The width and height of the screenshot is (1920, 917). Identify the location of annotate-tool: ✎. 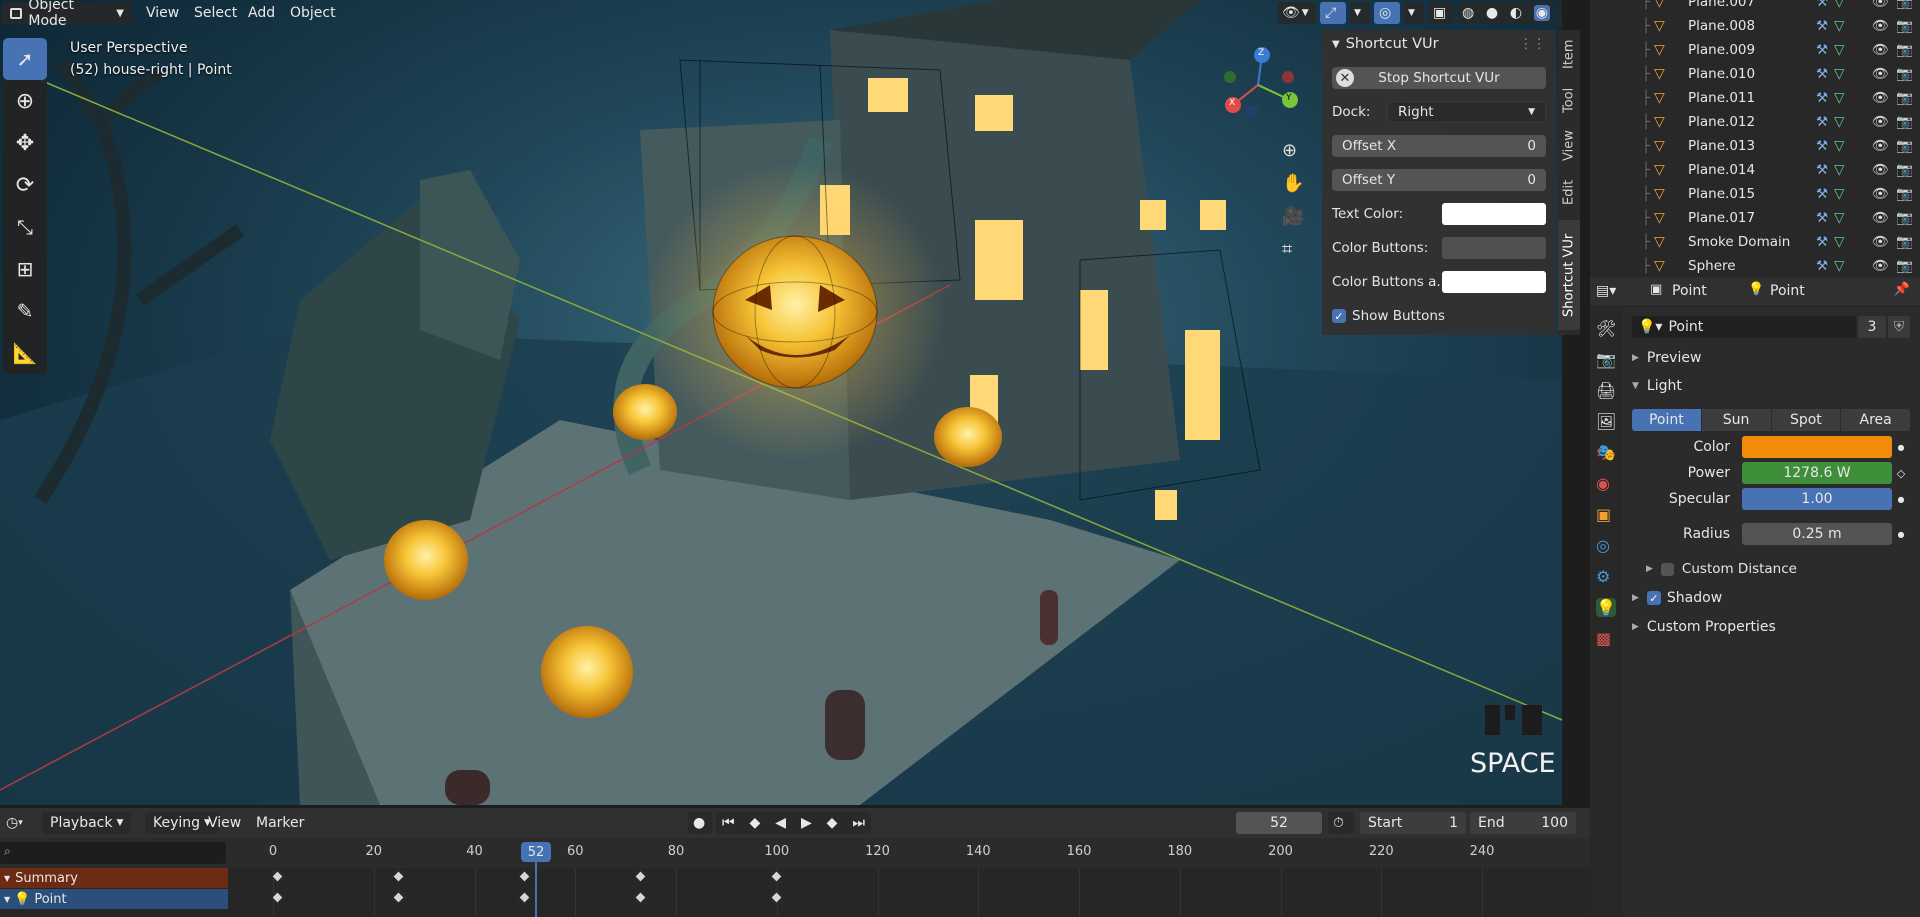
(25, 311).